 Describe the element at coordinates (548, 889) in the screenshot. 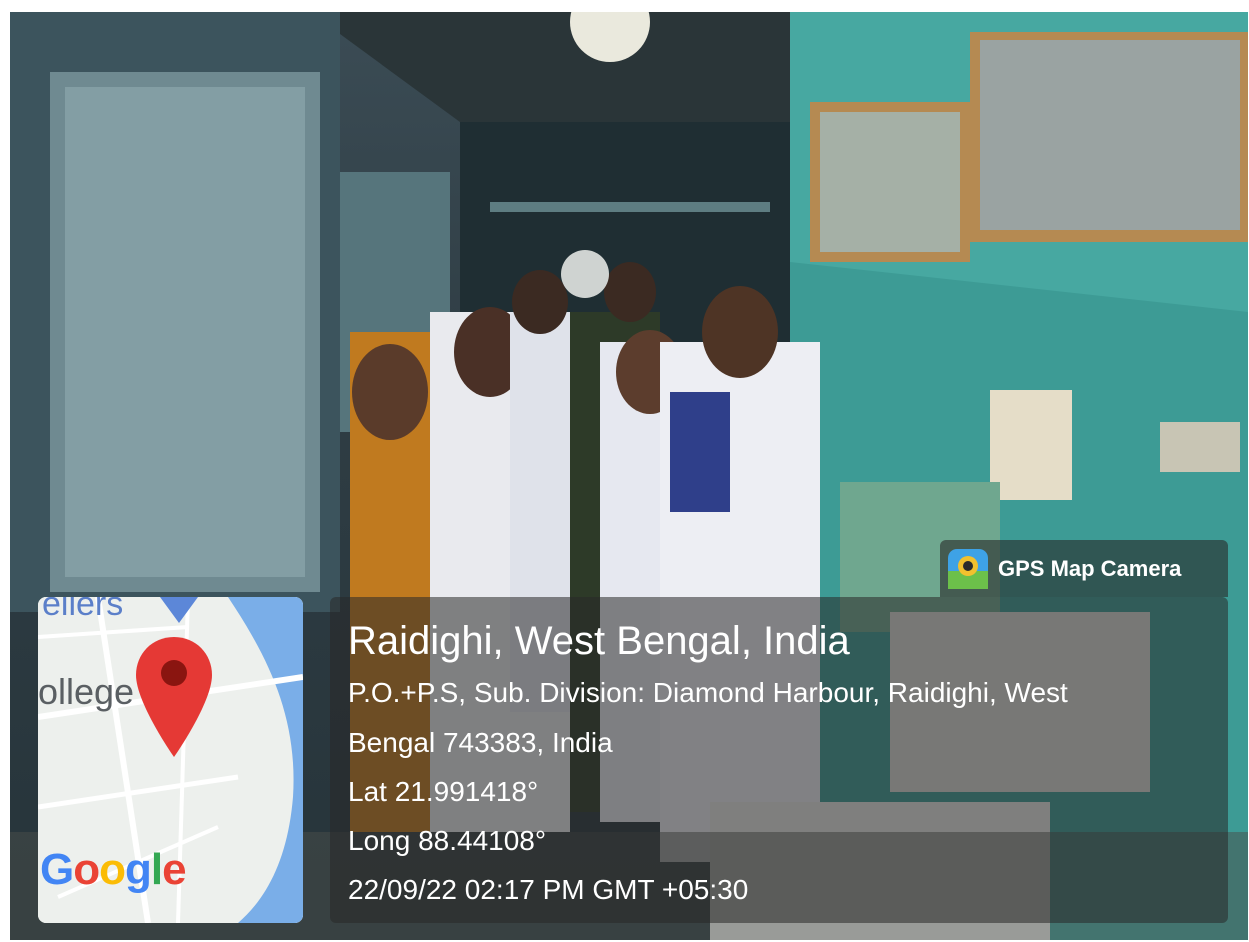

I see `timestamp: 22/09/22 02:17 PM GMT +05:30` at that location.